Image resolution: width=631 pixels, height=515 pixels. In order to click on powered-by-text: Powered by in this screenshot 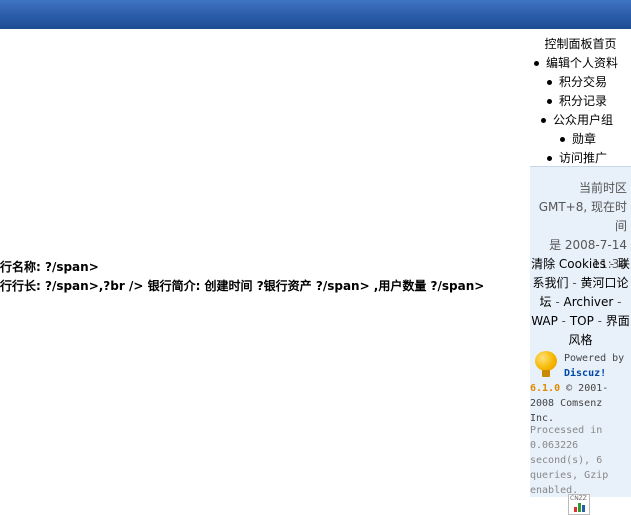, I will do `click(594, 358)`.